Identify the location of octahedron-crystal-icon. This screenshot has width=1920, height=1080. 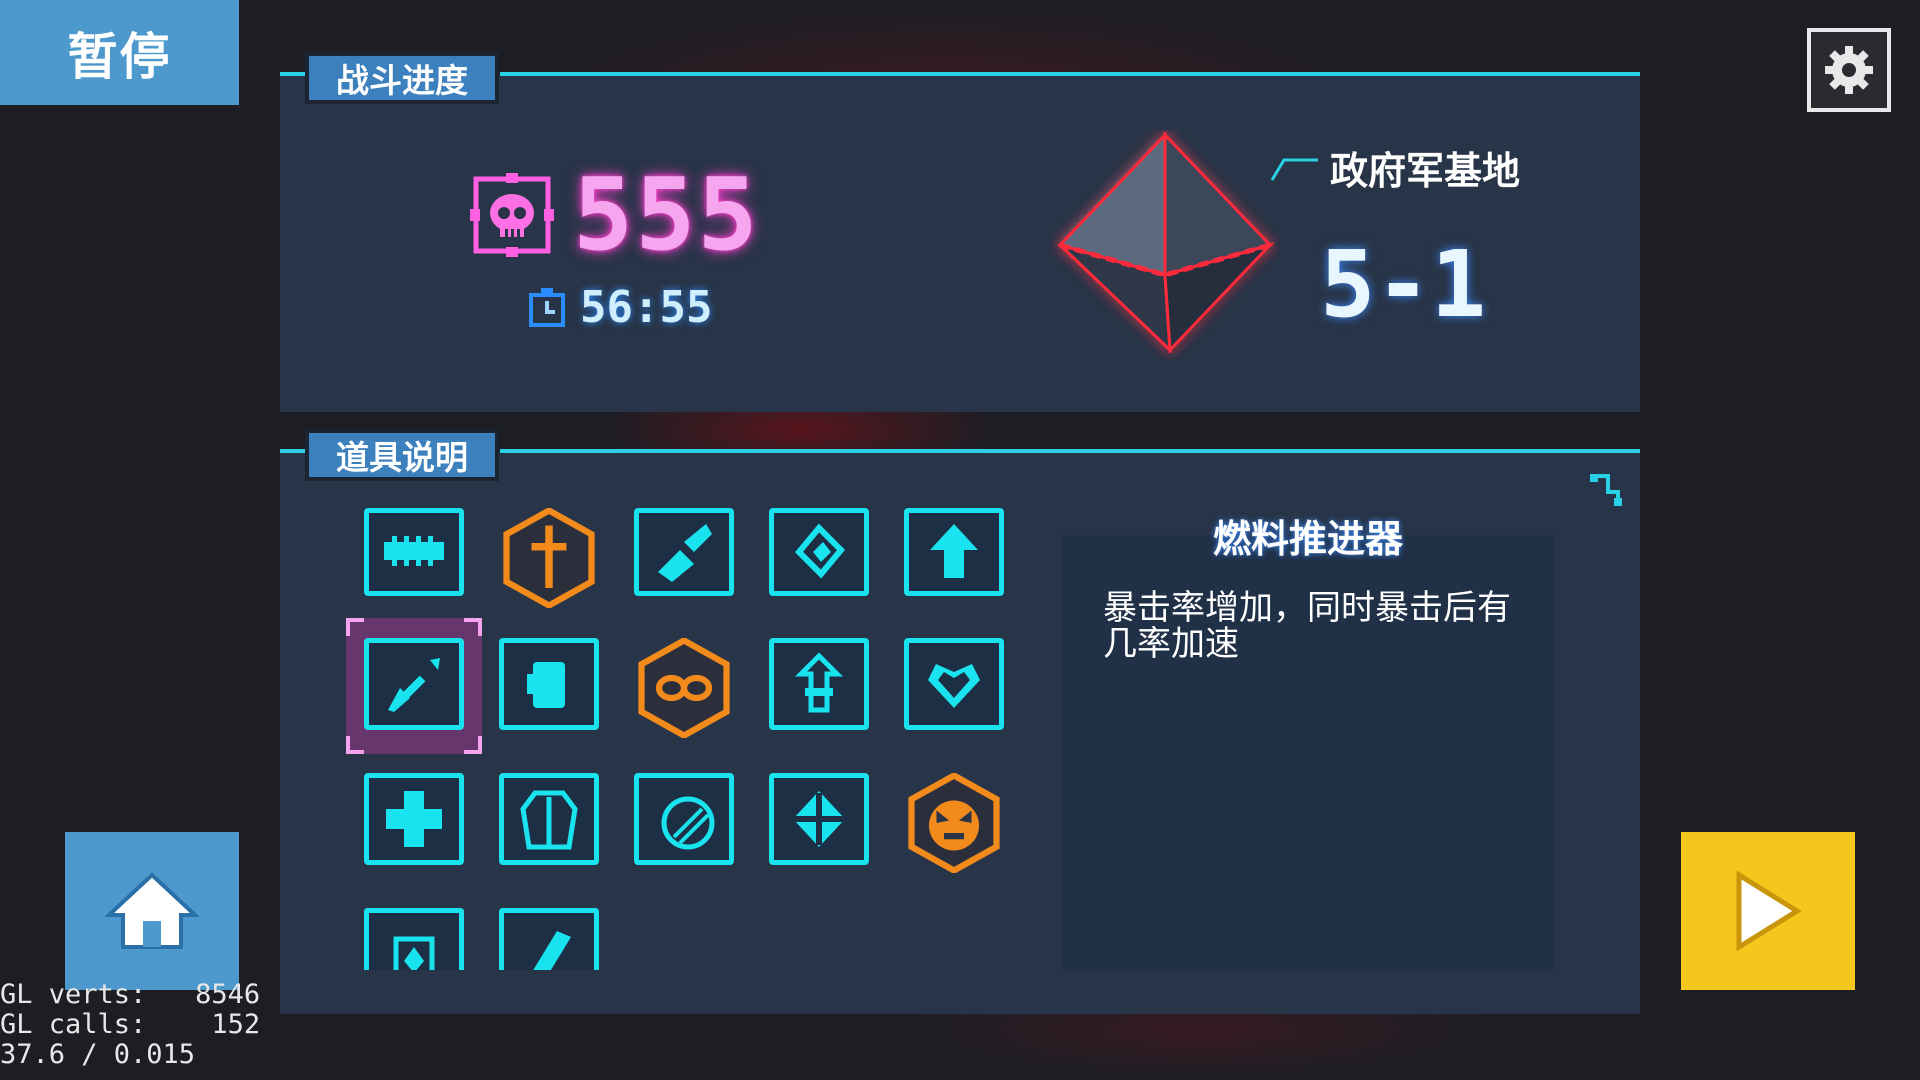
(1165, 245).